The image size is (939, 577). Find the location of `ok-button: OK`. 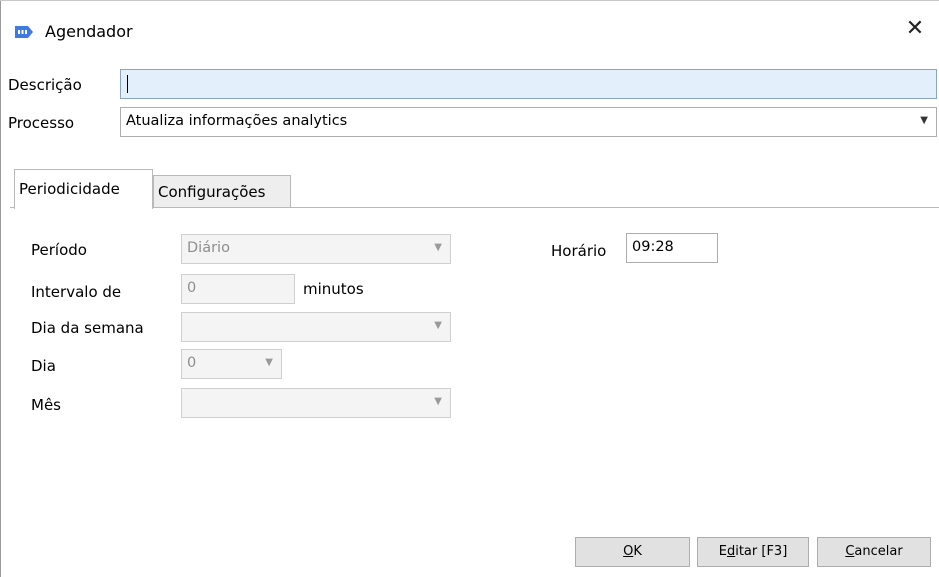

ok-button: OK is located at coordinates (632, 552).